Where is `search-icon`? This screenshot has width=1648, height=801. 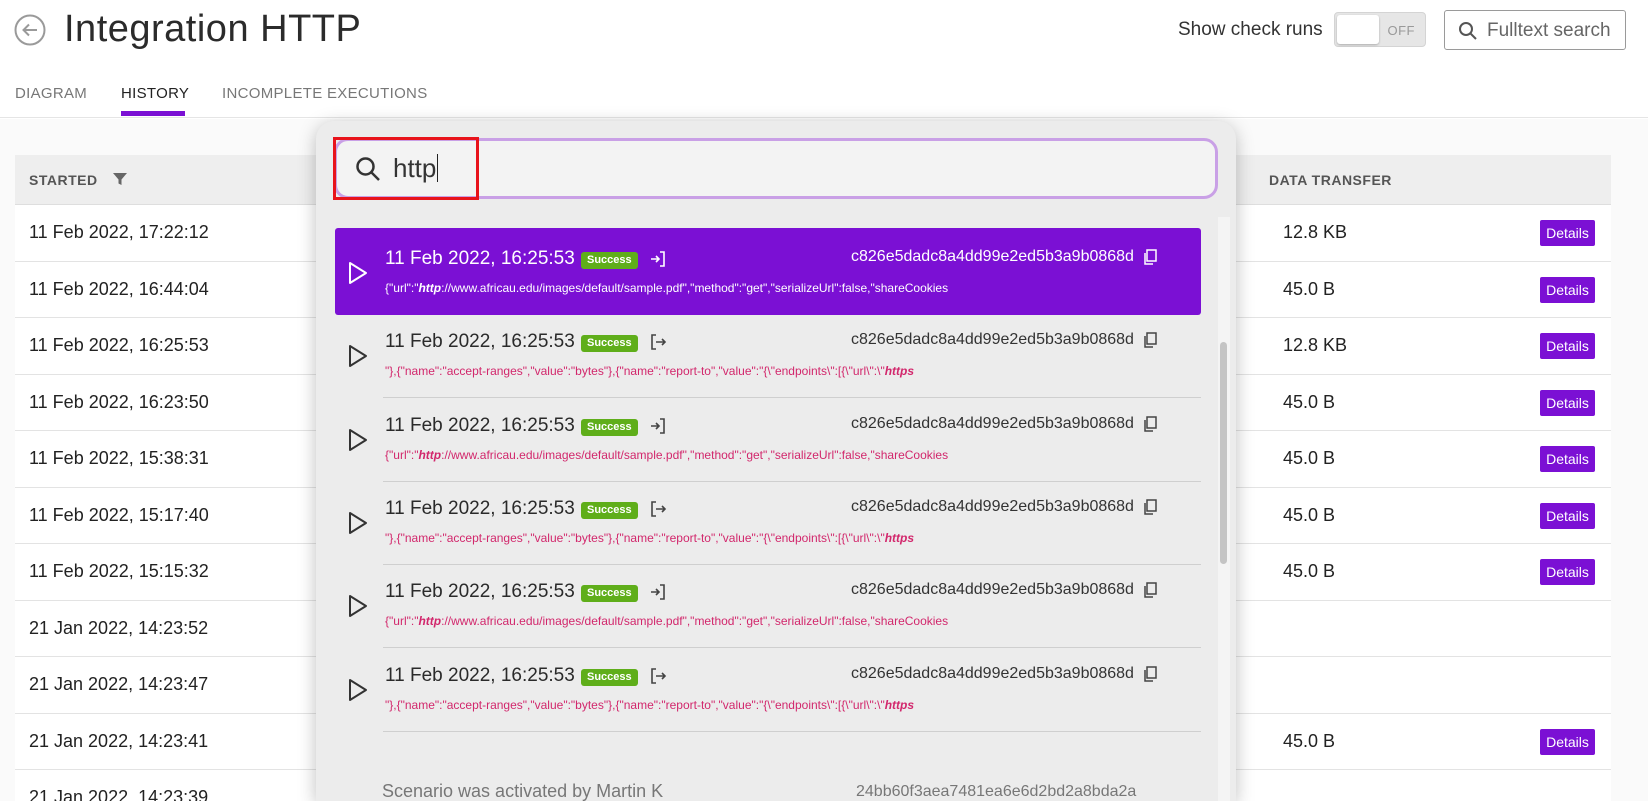 search-icon is located at coordinates (1468, 31).